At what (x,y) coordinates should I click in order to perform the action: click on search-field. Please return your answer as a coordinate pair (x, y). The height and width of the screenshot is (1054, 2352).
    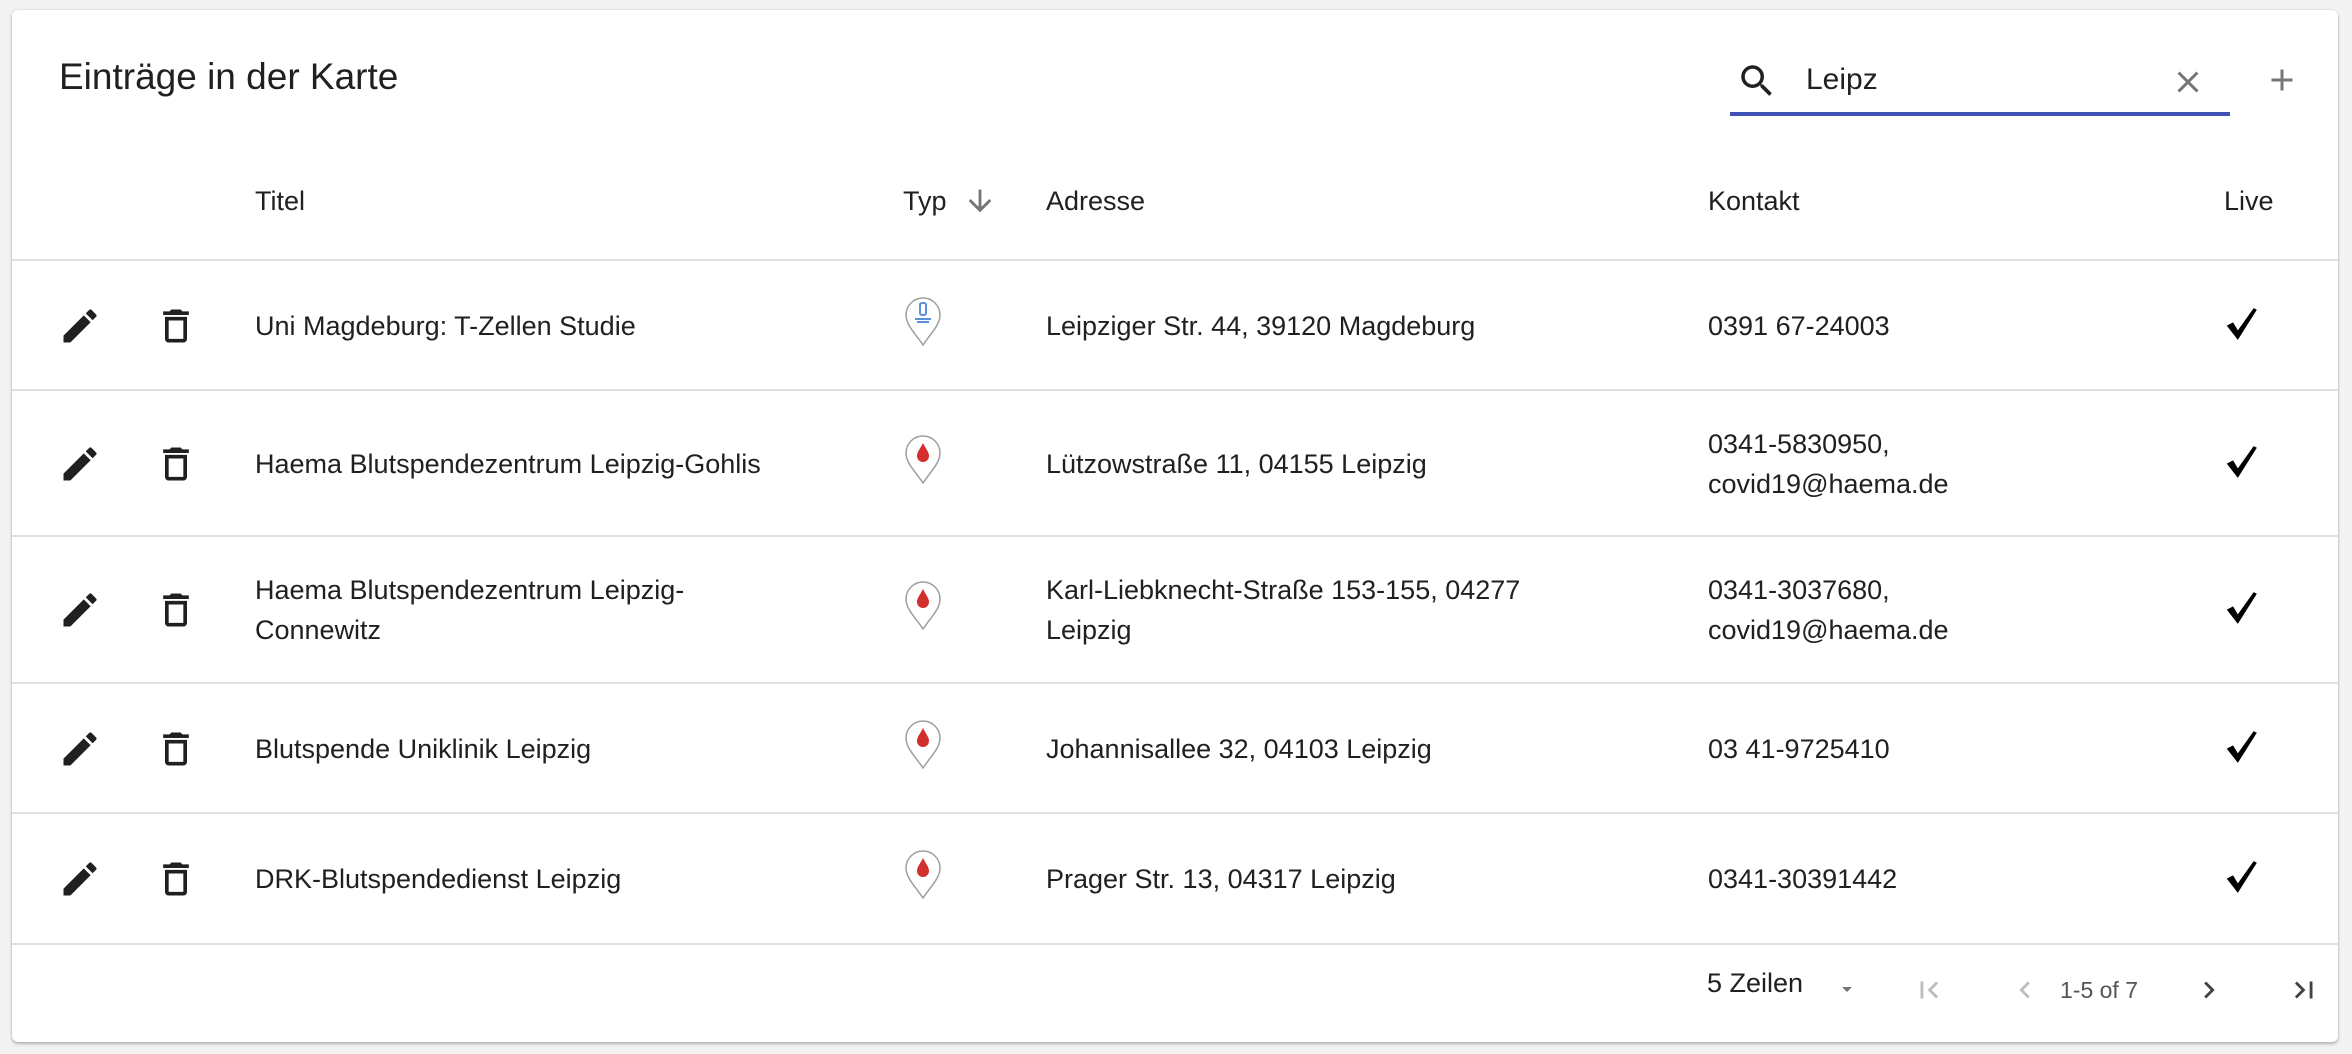
    Looking at the image, I should click on (1980, 83).